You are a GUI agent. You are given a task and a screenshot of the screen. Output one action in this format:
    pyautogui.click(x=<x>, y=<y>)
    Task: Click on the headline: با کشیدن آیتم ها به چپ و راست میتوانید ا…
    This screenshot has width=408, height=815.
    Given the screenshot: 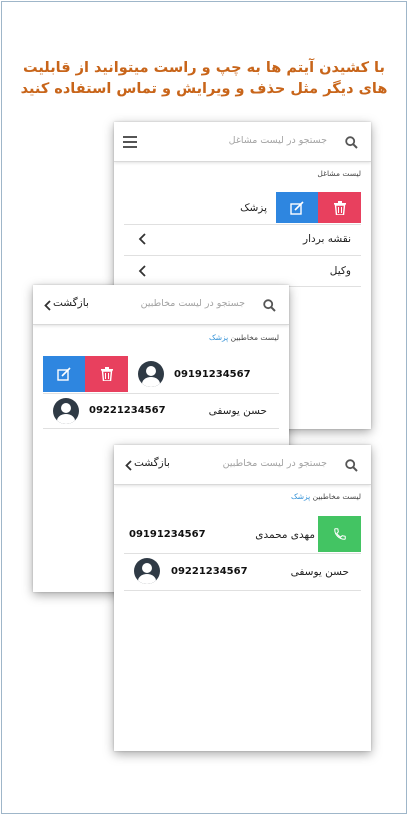 What is the action you would take?
    pyautogui.click(x=204, y=79)
    